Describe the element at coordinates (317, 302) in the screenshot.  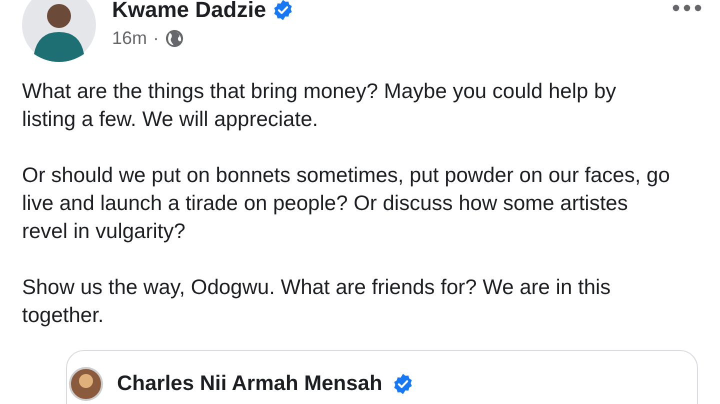
I see `post-paragraph: Show us the way, Odogwu. What are friends for? We are in this together.` at that location.